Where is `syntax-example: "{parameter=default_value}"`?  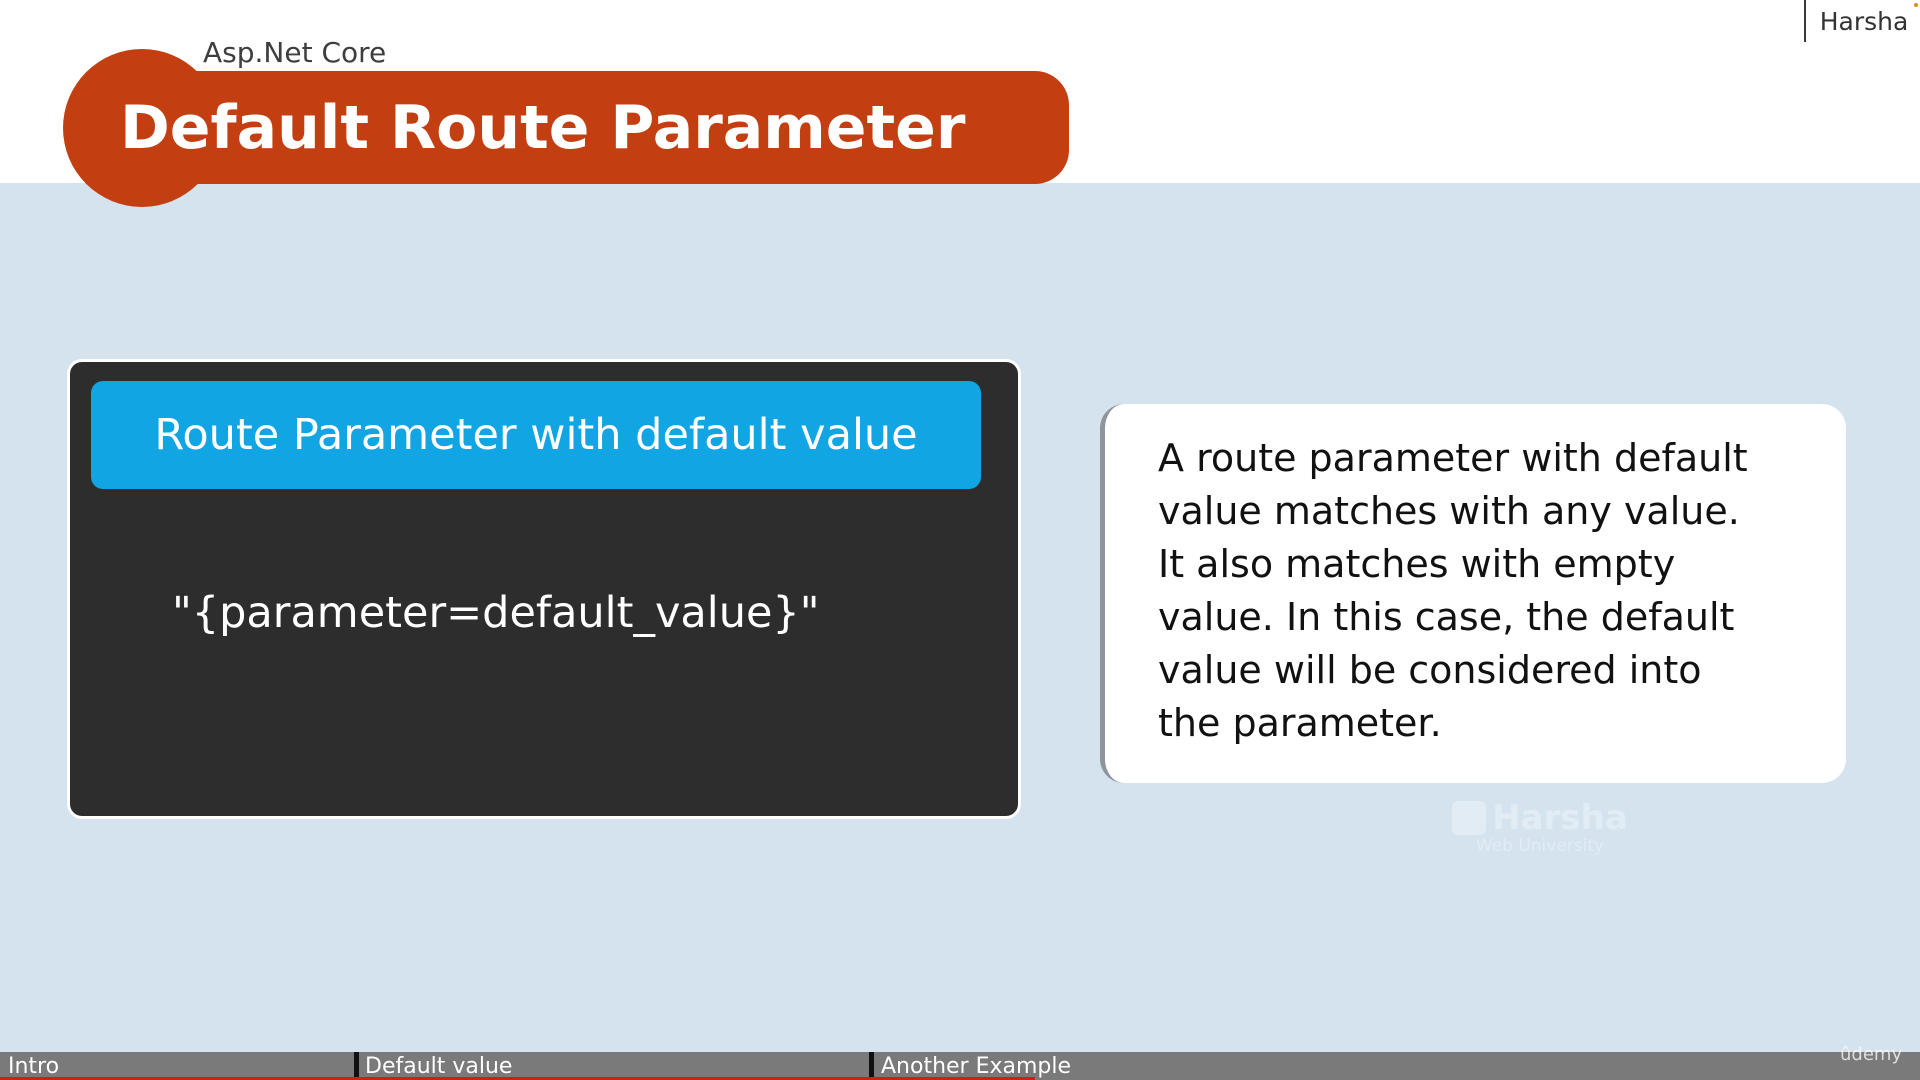
syntax-example: "{parameter=default_value}" is located at coordinates (496, 613).